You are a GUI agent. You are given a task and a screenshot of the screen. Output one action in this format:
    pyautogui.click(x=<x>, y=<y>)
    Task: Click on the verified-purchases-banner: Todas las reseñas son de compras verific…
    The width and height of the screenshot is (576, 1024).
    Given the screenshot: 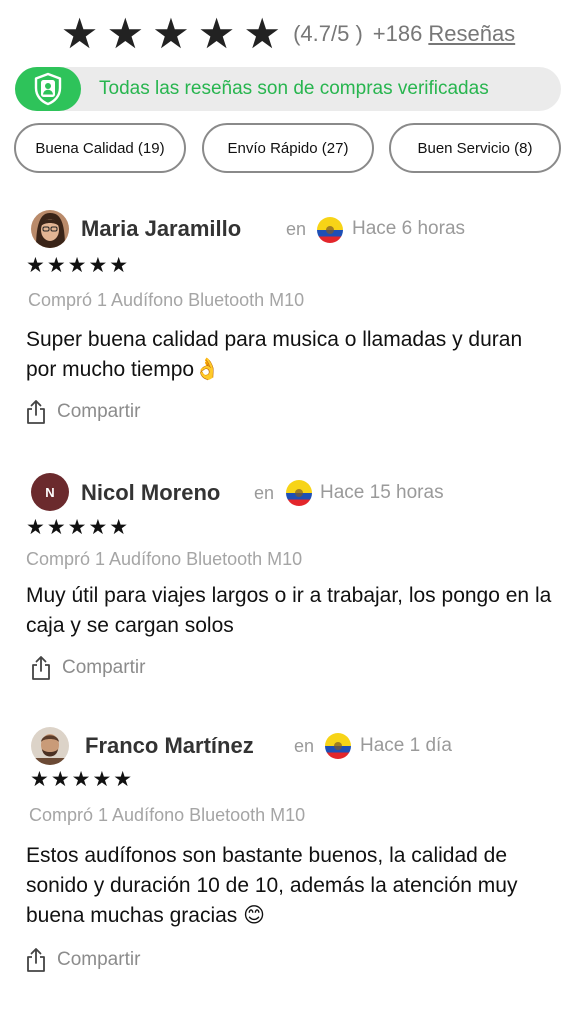 What is the action you would take?
    pyautogui.click(x=288, y=89)
    